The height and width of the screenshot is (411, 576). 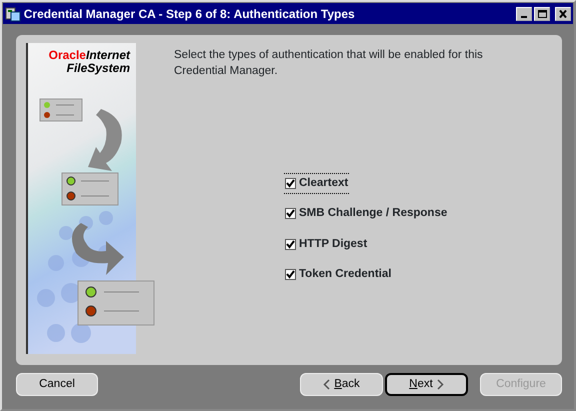 I want to click on maximize-icon, so click(x=542, y=14).